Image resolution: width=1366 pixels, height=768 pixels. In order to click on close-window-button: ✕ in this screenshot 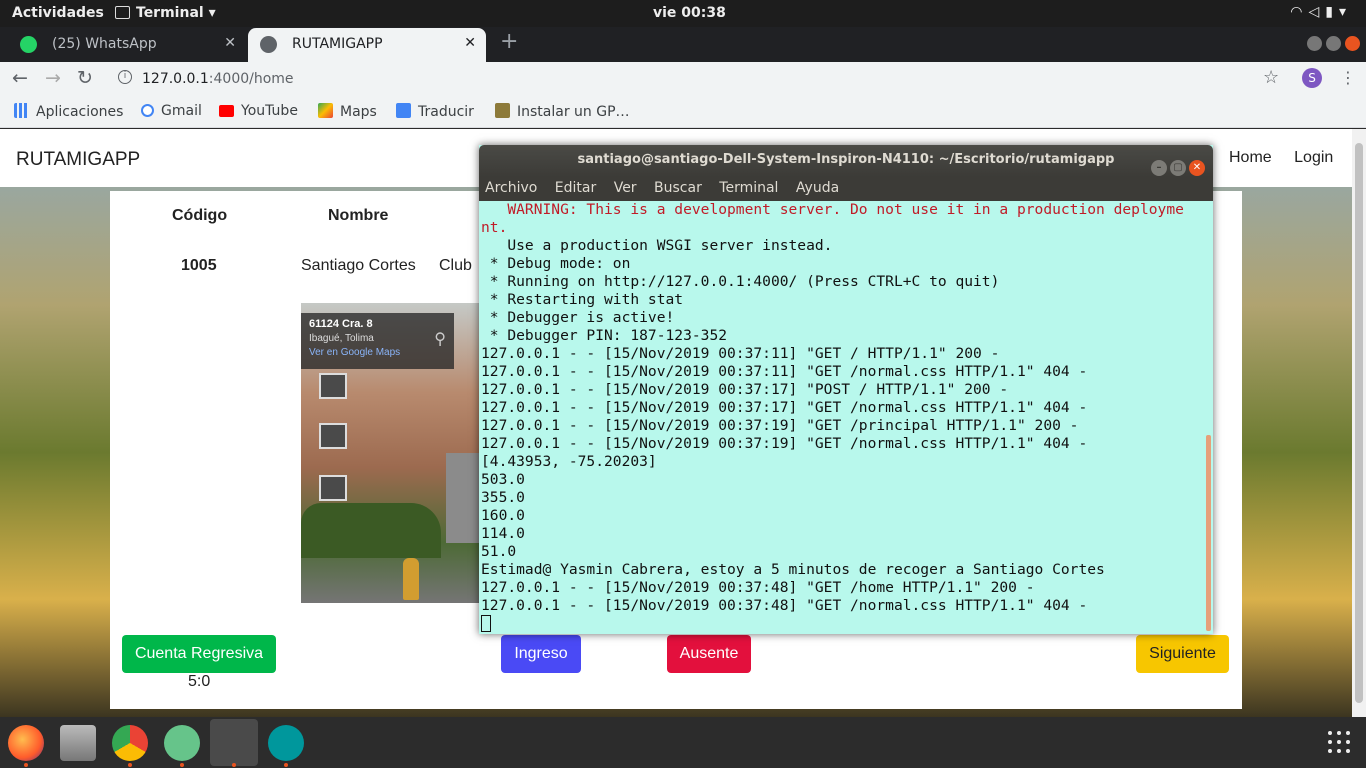, I will do `click(1197, 168)`.